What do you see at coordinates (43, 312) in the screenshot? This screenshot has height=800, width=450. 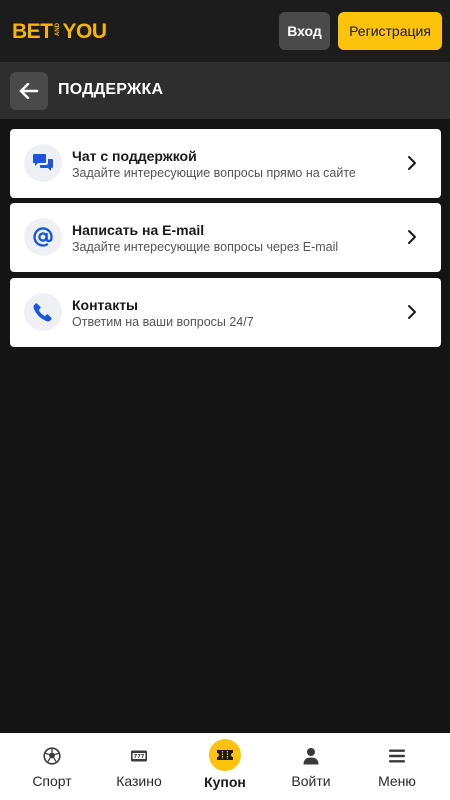 I see `phone-icon` at bounding box center [43, 312].